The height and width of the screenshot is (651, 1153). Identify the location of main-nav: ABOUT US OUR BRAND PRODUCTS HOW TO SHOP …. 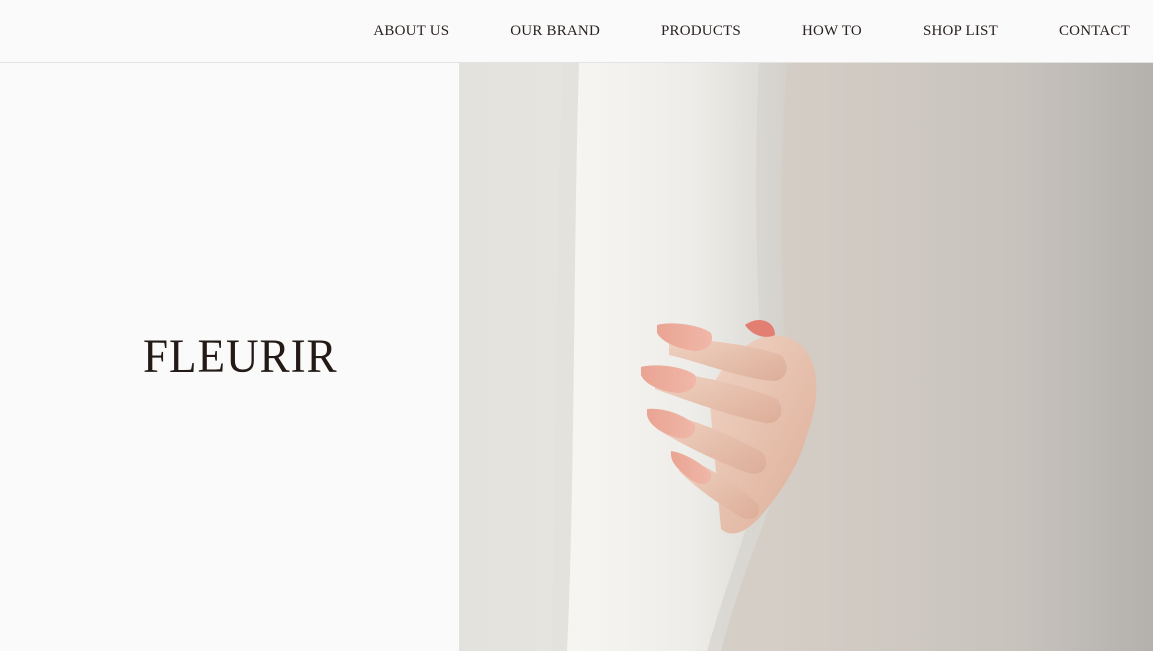
(751, 31).